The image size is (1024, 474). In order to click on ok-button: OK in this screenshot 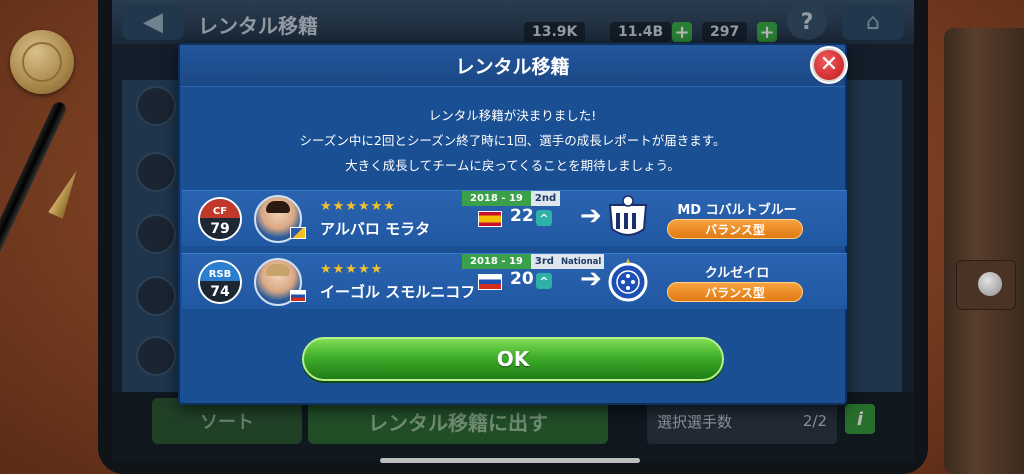, I will do `click(513, 359)`.